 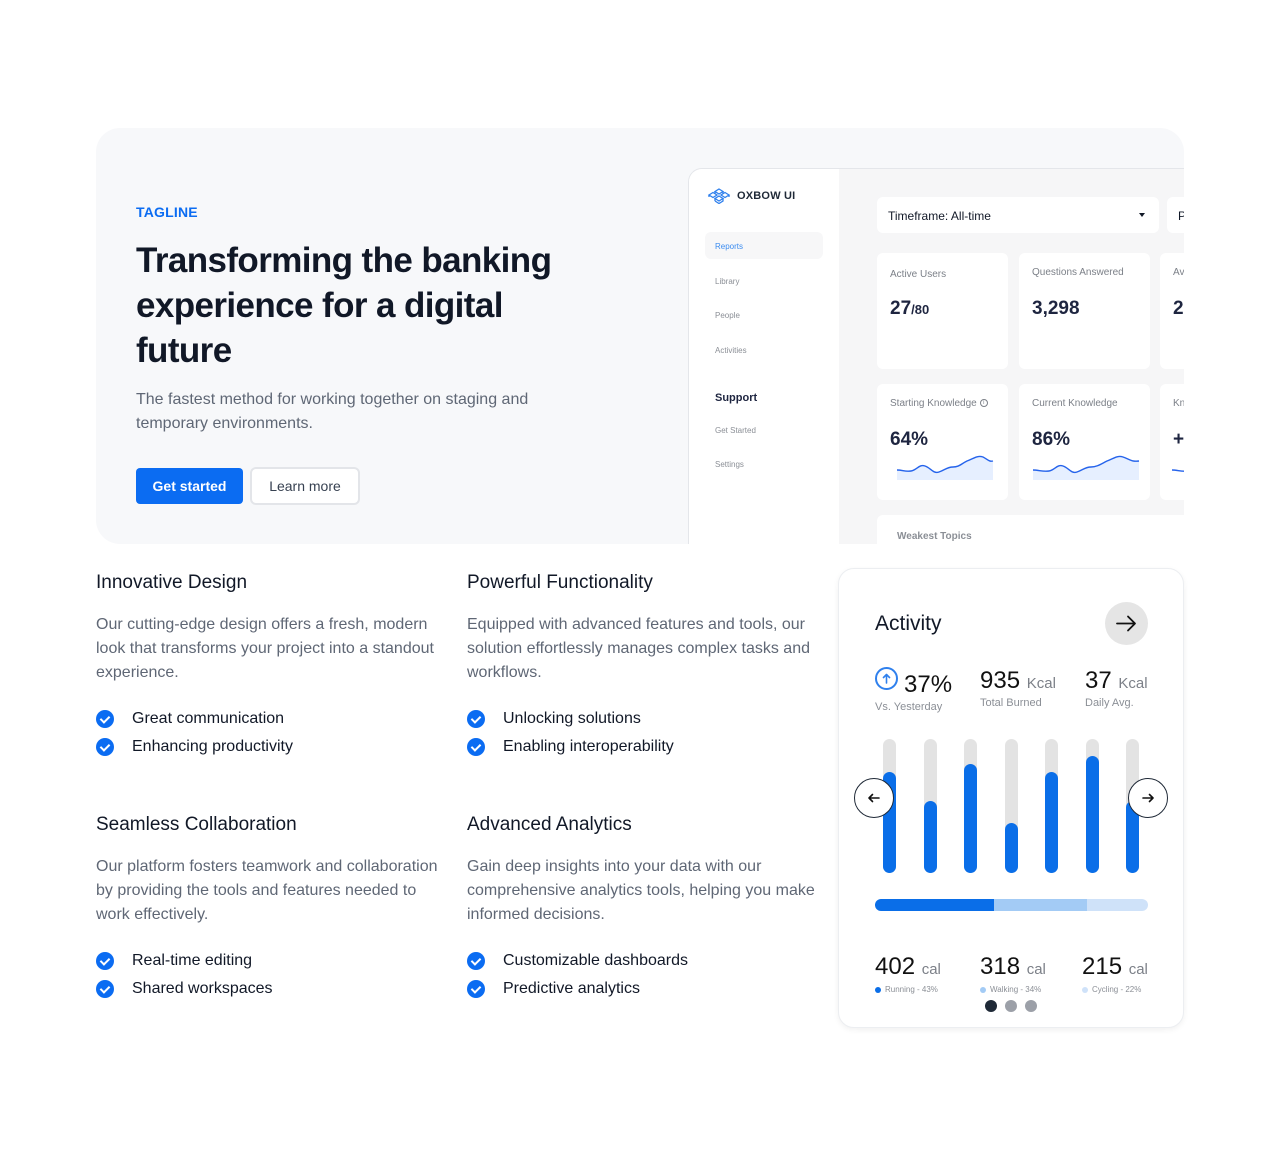 I want to click on knowledge-value: +, so click(x=1178, y=439).